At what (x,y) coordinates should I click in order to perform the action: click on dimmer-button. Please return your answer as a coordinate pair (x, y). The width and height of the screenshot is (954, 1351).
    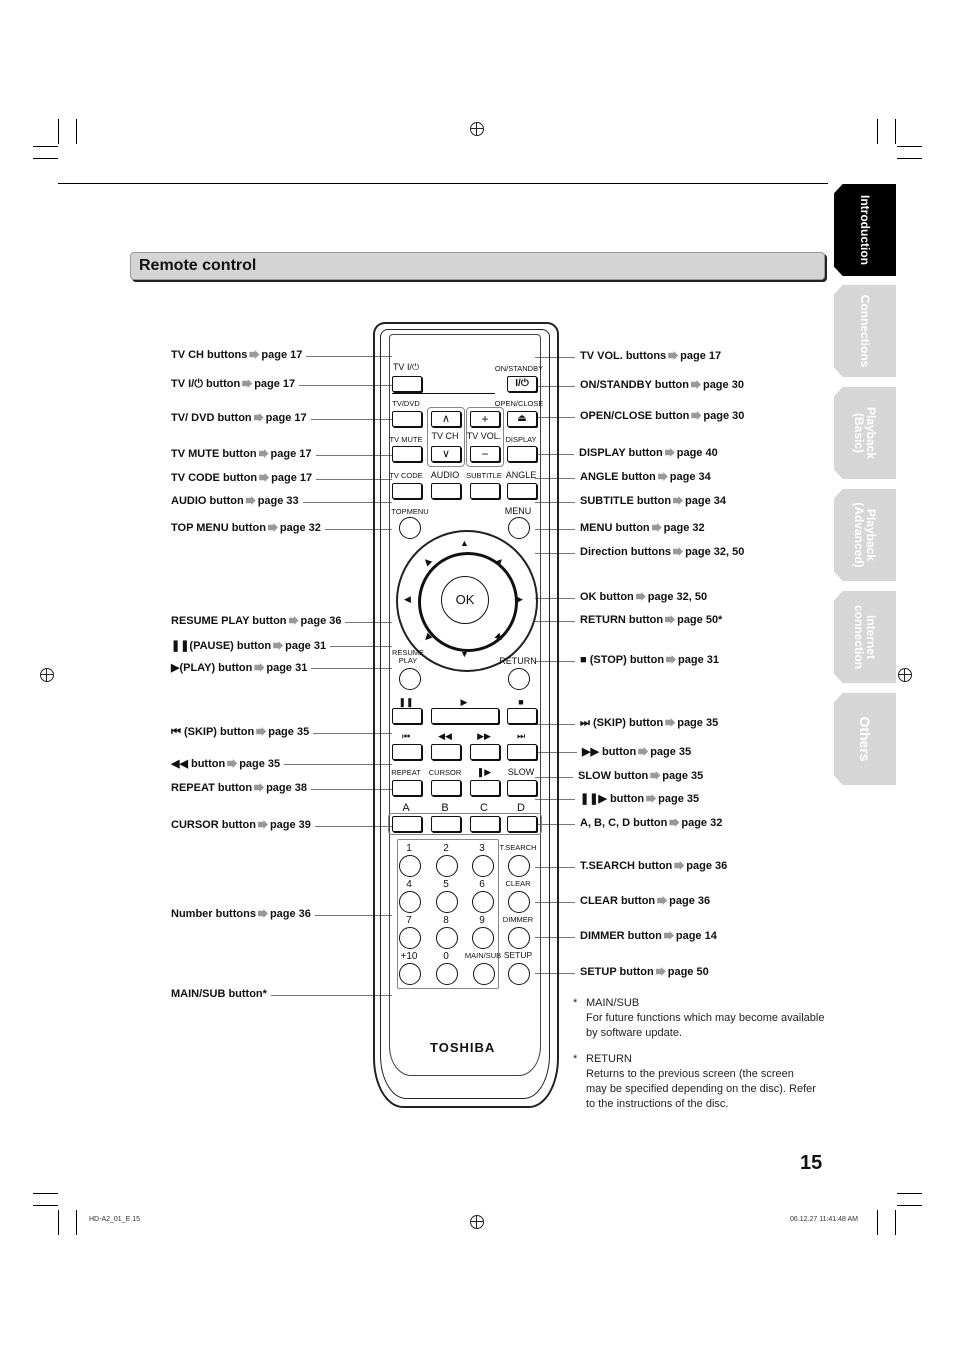
    Looking at the image, I should click on (519, 938).